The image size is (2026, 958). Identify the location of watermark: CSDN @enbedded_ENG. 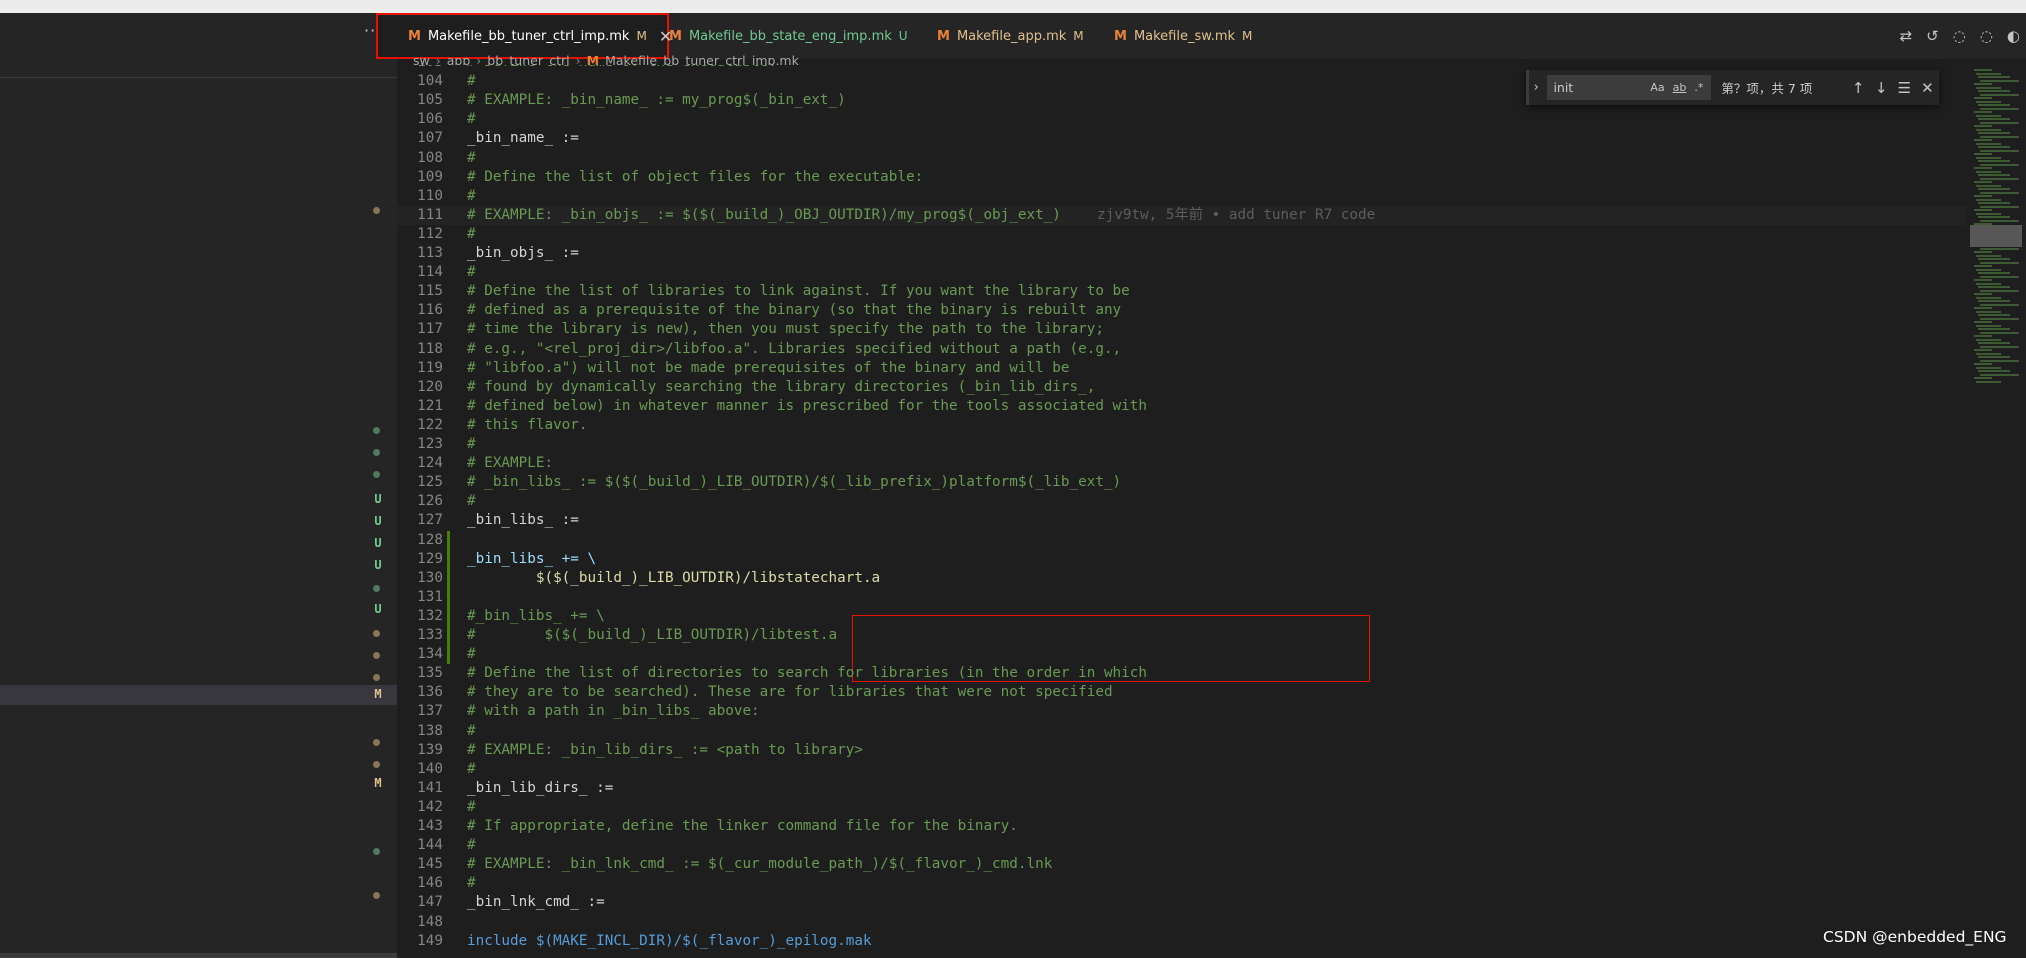
(1915, 937).